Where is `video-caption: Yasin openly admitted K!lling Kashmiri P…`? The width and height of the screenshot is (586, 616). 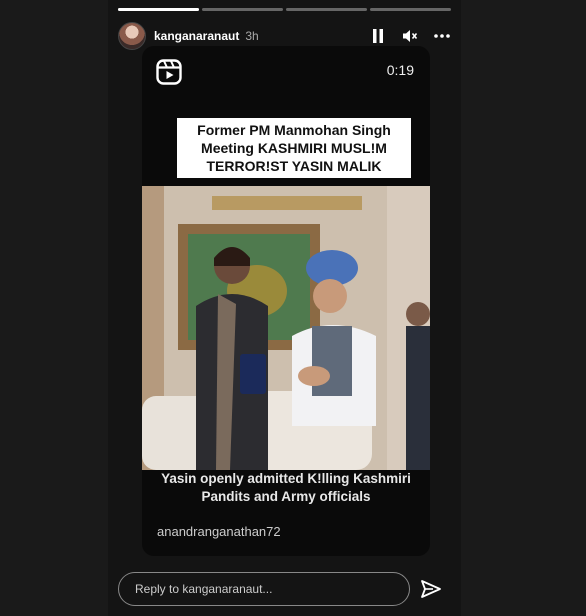
video-caption: Yasin openly admitted K!lling Kashmiri P… is located at coordinates (286, 487).